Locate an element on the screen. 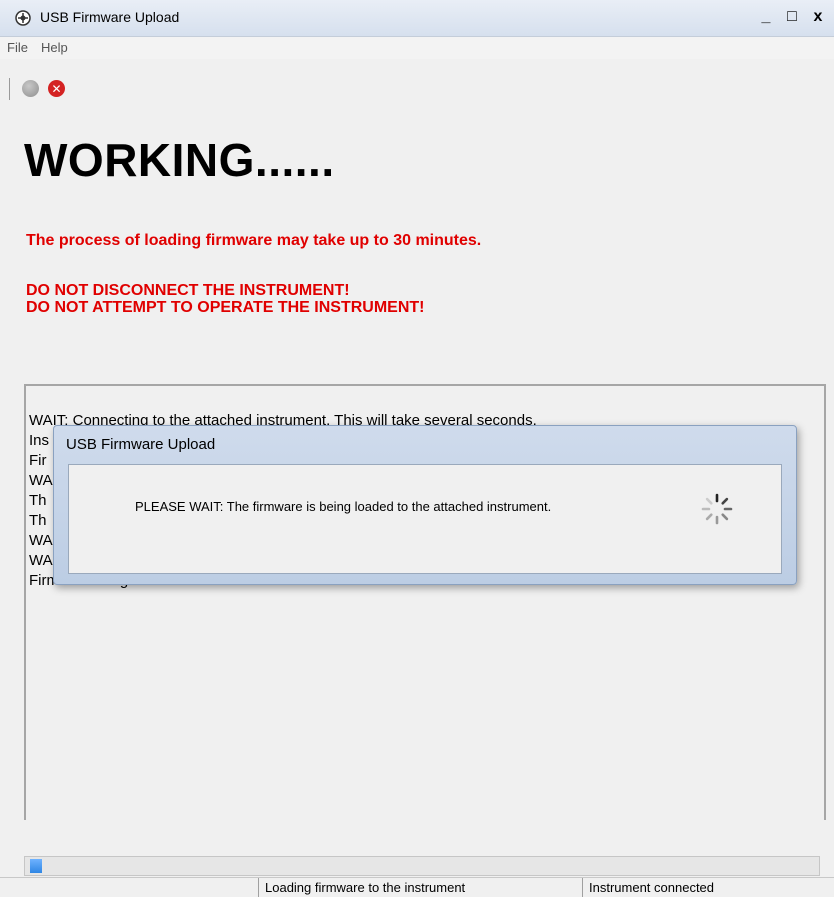 The image size is (834, 897). toolbar-divider is located at coordinates (9, 89).